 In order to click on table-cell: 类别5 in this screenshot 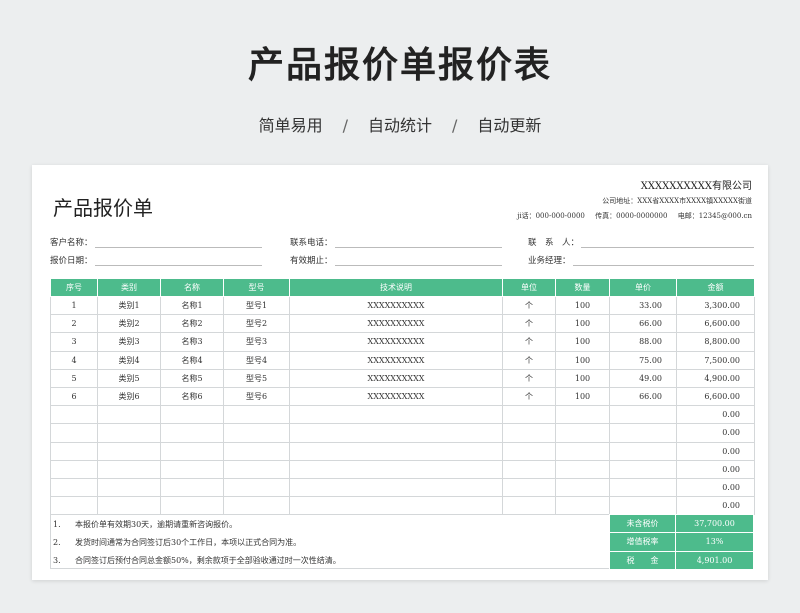, I will do `click(129, 378)`.